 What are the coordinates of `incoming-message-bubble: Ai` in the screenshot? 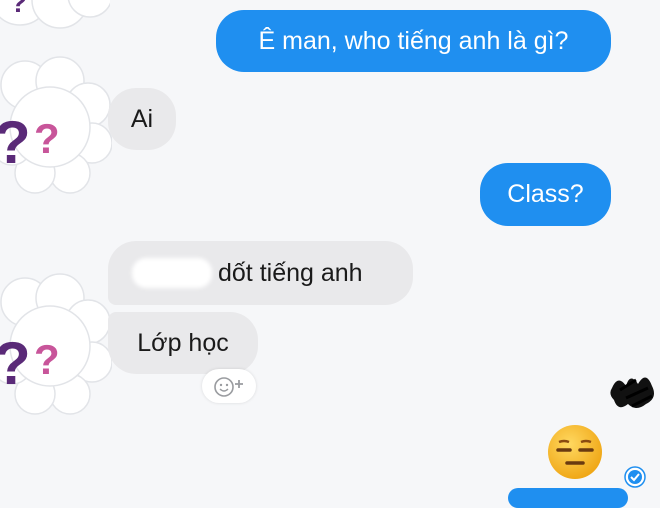 It's located at (142, 119).